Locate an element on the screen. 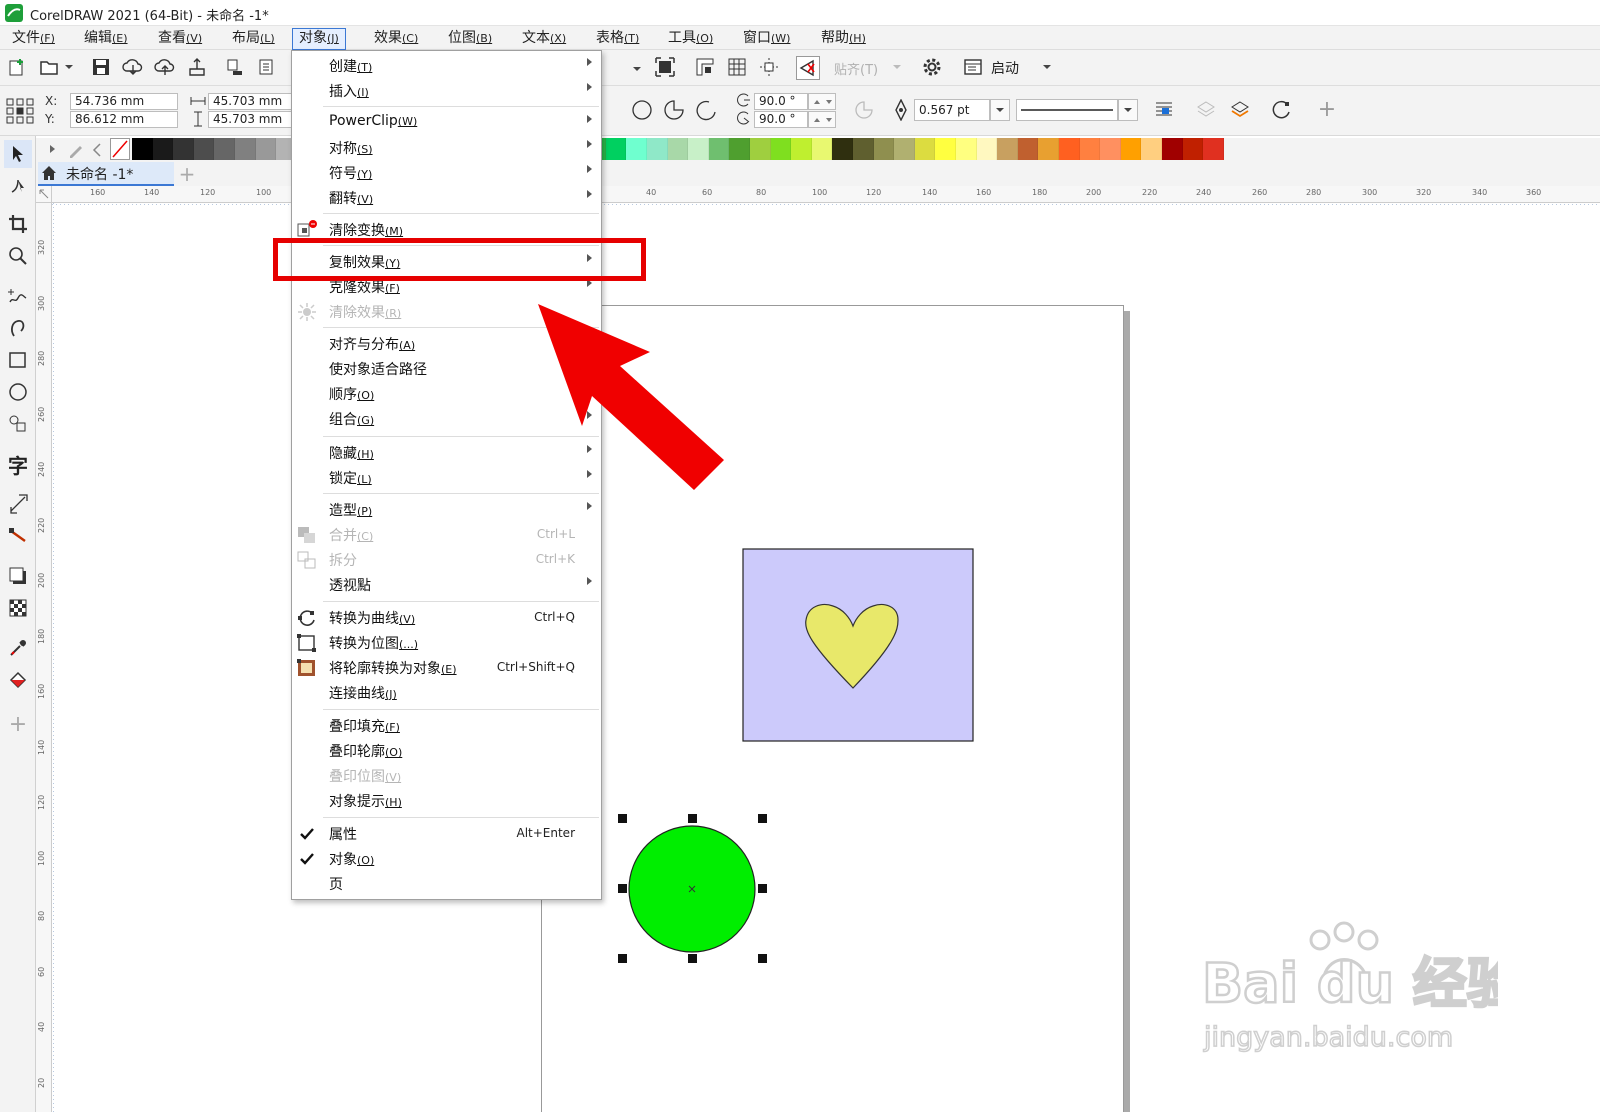 This screenshot has height=1112, width=1600. add-tool-icon: + is located at coordinates (1327, 109).